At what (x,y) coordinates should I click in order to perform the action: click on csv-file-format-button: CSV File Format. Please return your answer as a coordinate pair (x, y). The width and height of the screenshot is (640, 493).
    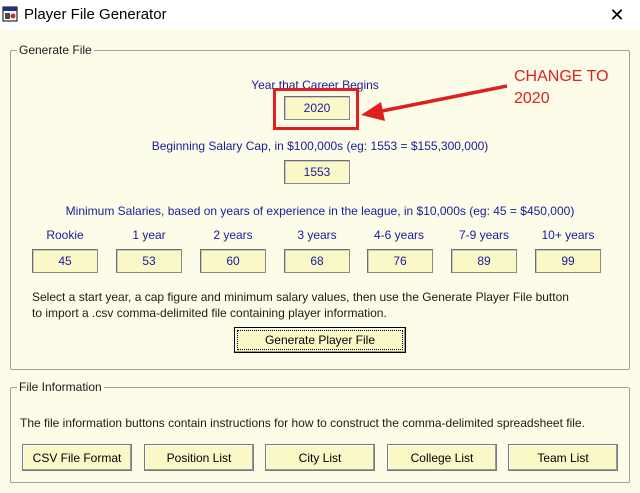
    Looking at the image, I should click on (77, 457).